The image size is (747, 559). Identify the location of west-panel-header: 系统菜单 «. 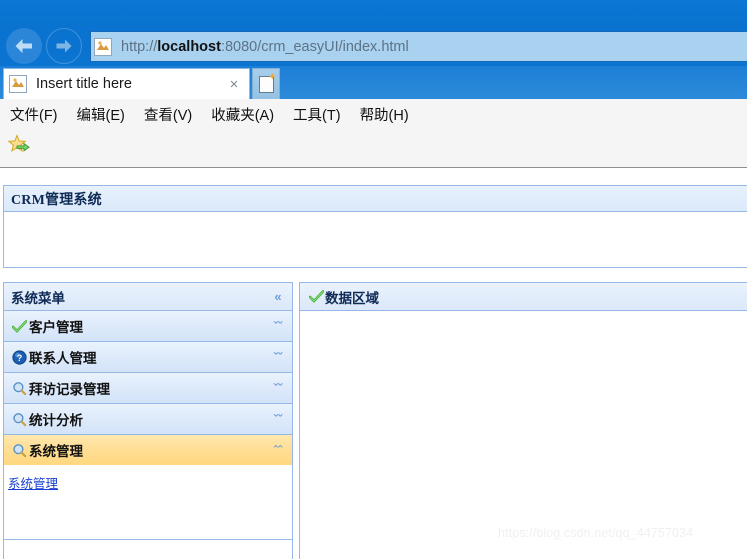
(148, 297).